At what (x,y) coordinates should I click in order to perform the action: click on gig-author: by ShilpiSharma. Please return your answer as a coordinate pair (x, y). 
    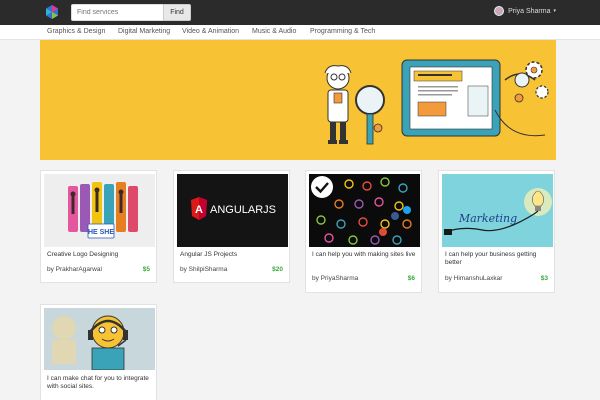
    Looking at the image, I should click on (203, 269).